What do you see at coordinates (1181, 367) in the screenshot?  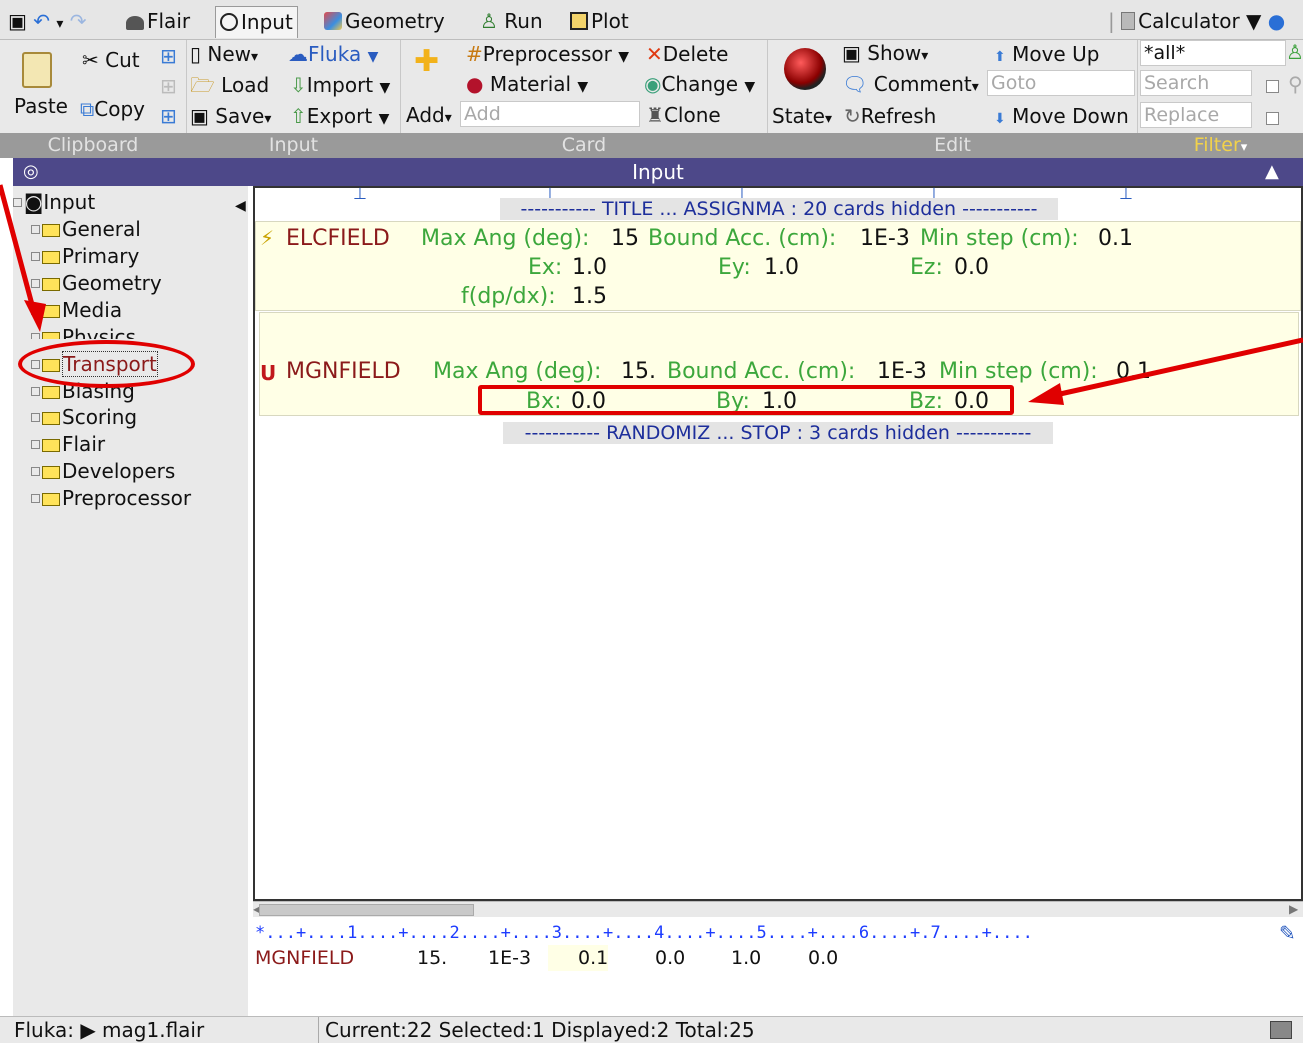 I see `annotation-arrow-right` at bounding box center [1181, 367].